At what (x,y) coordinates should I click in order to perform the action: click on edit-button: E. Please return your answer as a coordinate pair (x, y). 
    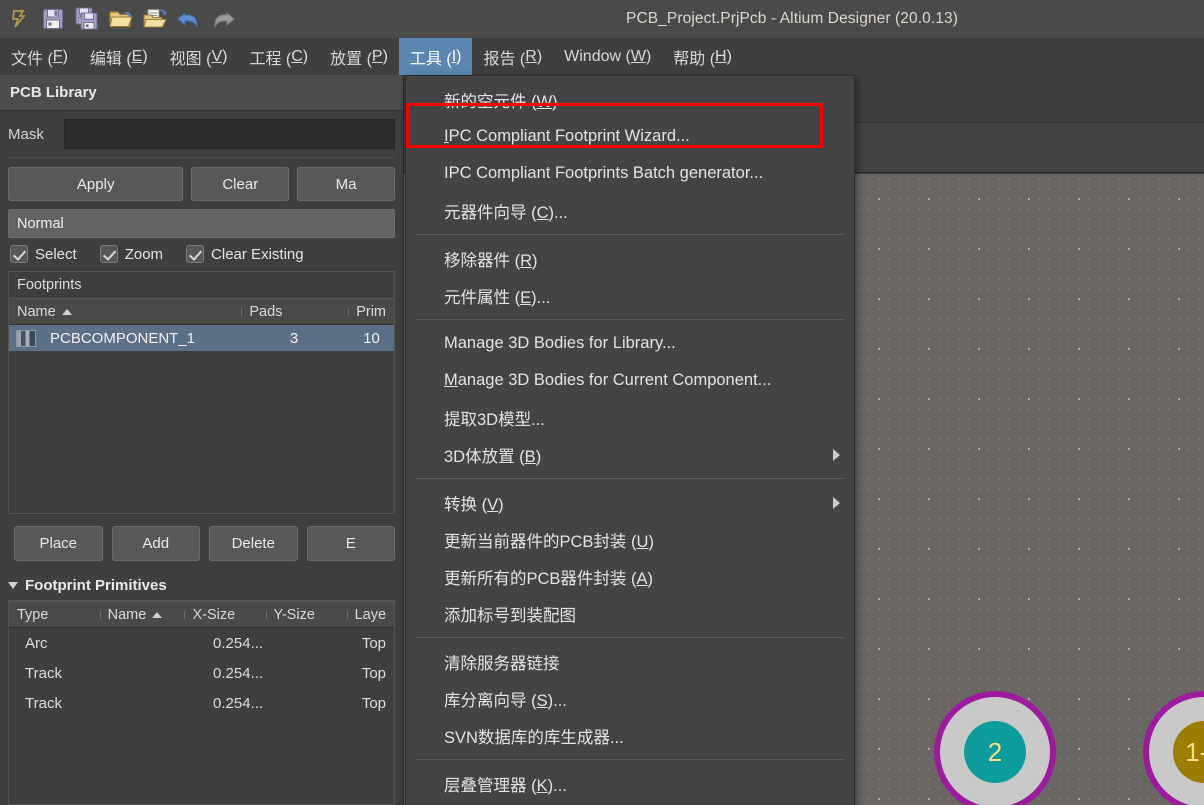
    Looking at the image, I should click on (350, 543).